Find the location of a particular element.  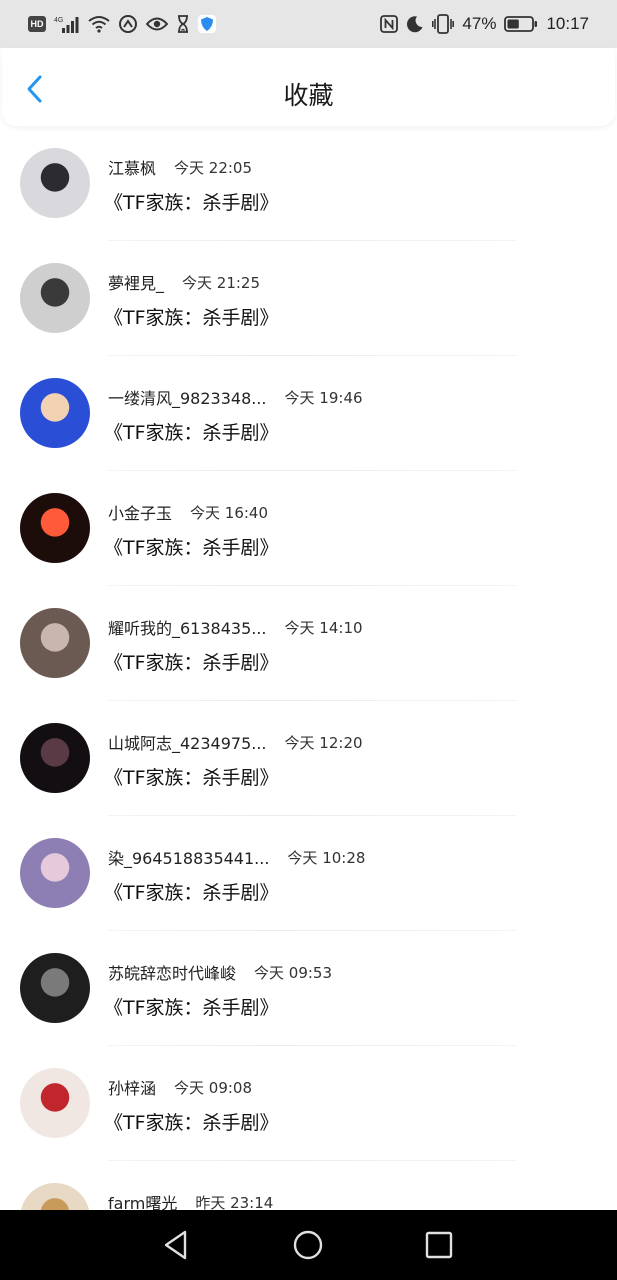

item-meta: 染_964518835441... 今天 10:28 is located at coordinates (237, 857).